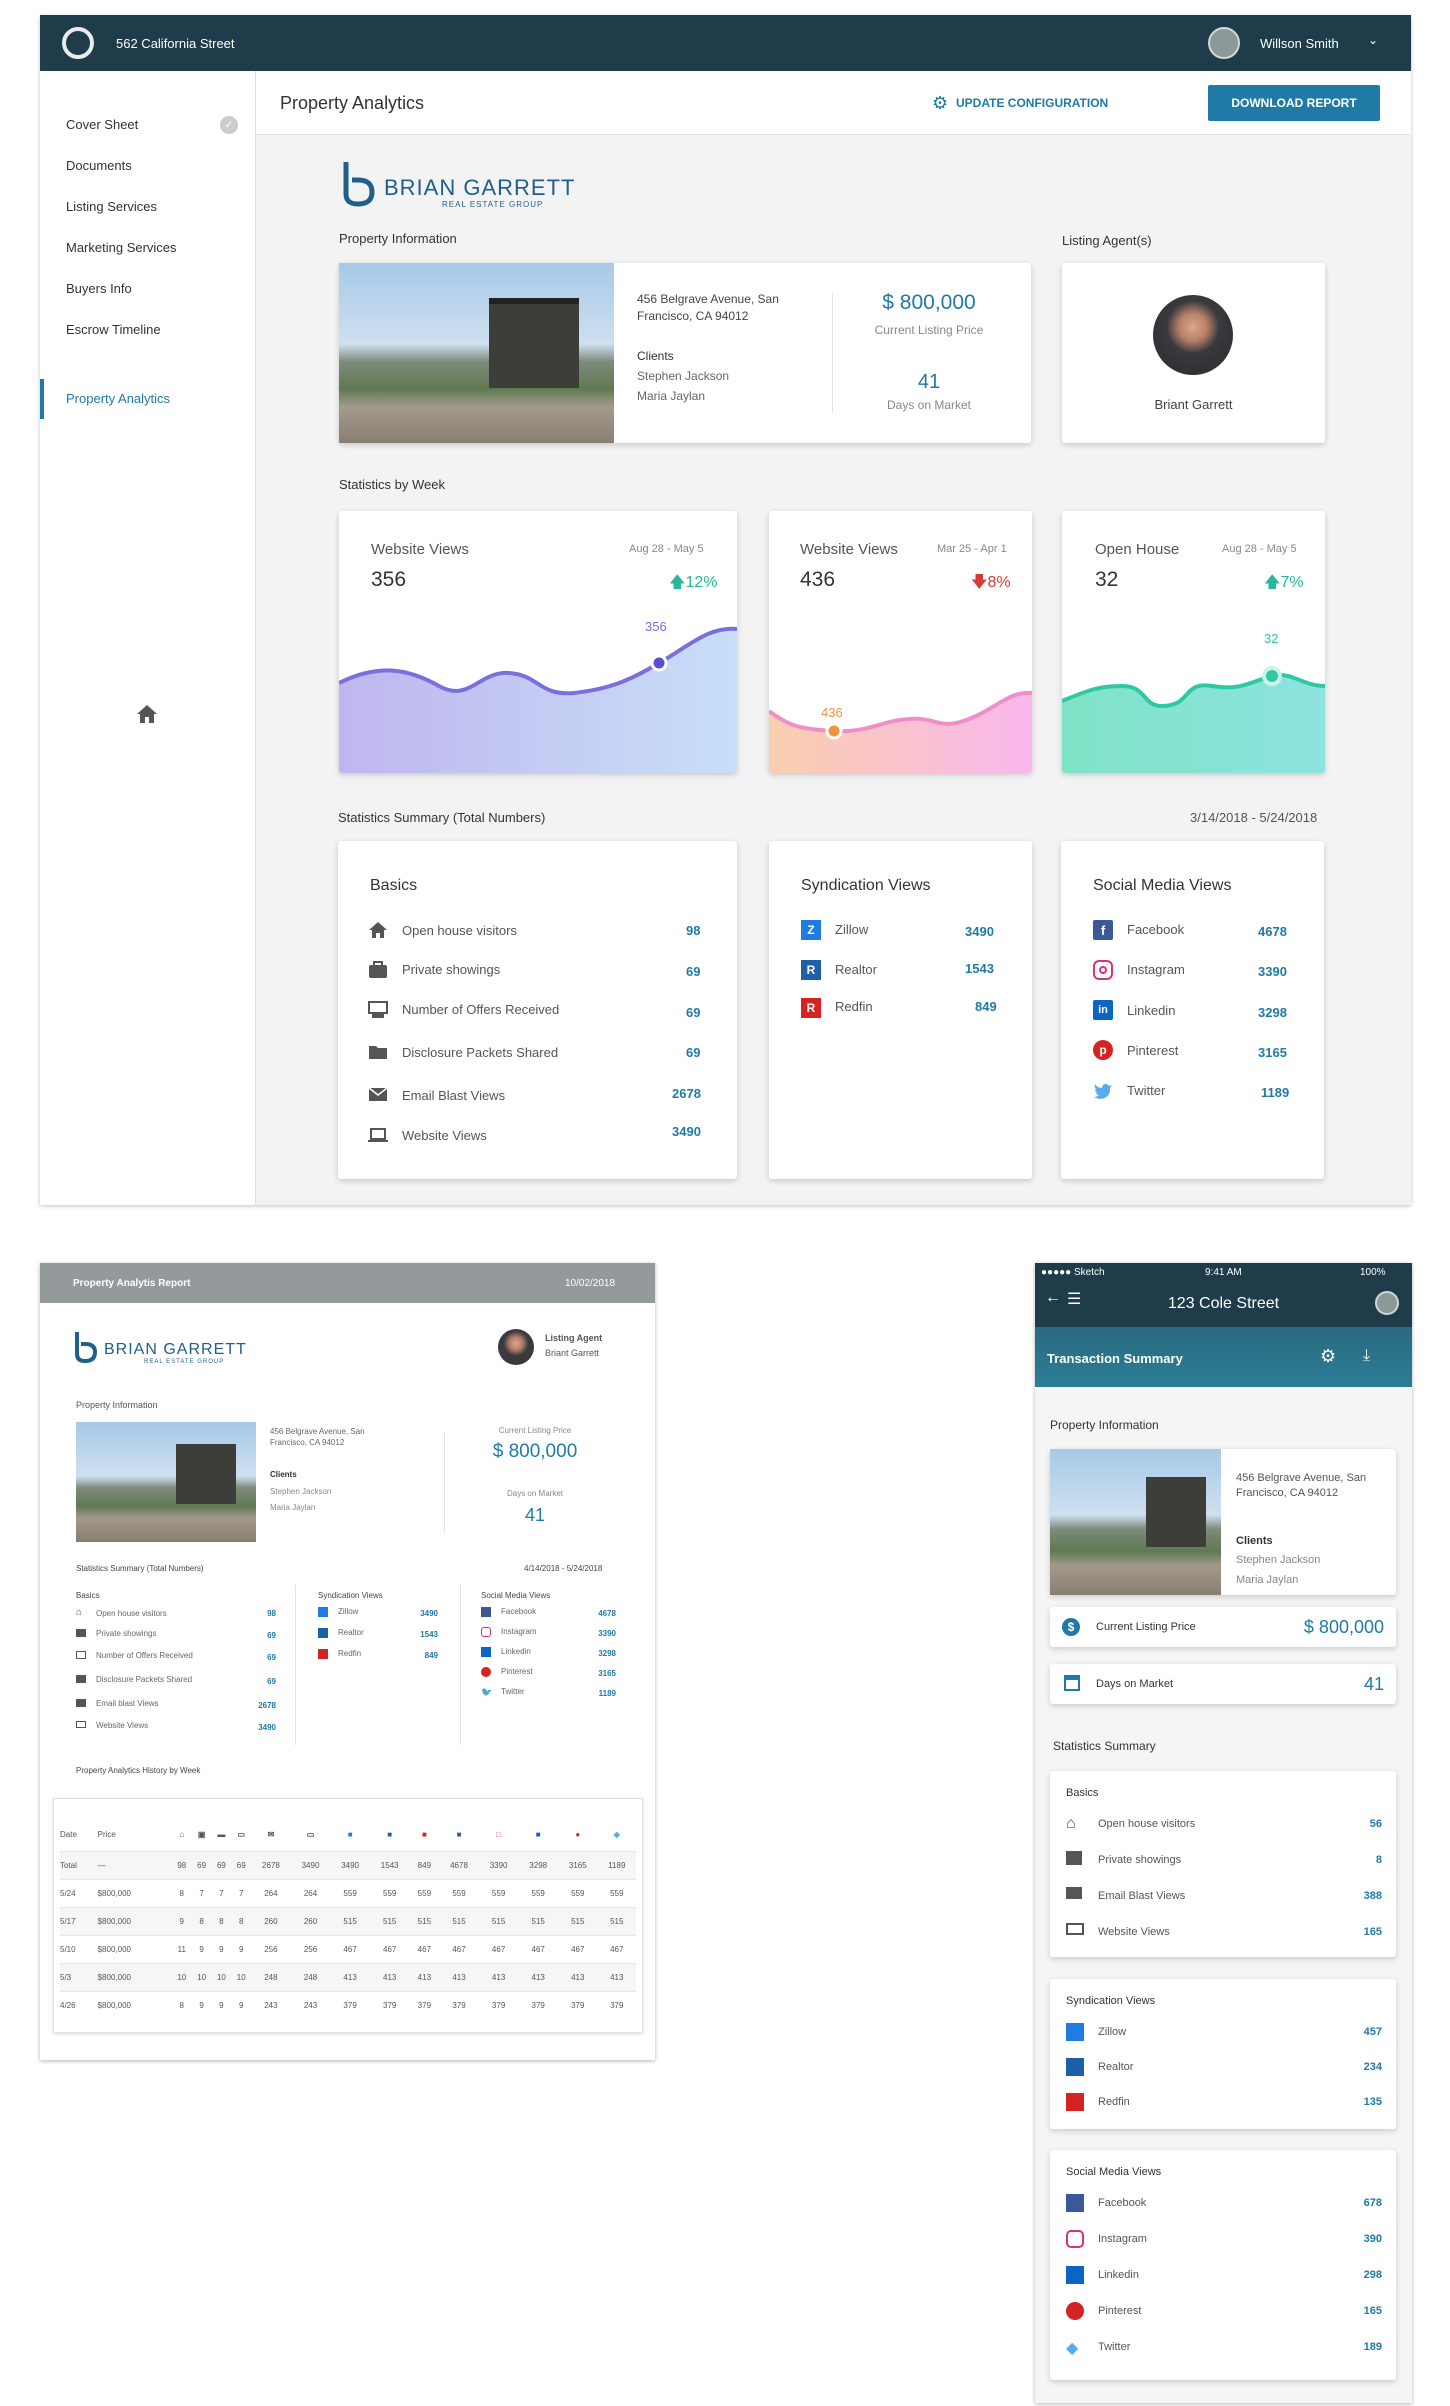 The width and height of the screenshot is (1450, 2406). Describe the element at coordinates (538, 1835) in the screenshot. I see `linkedin-icon: ■` at that location.